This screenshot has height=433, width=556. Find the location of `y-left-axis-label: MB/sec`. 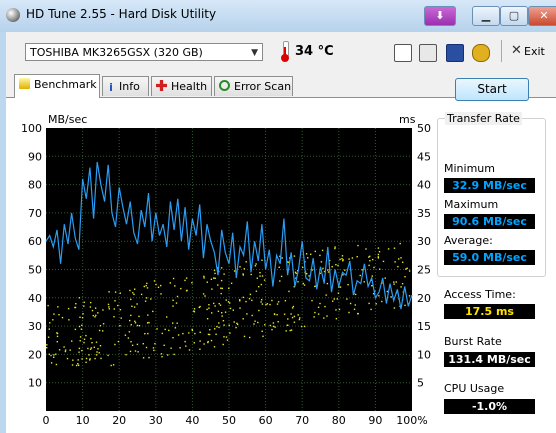

y-left-axis-label: MB/sec is located at coordinates (67, 119).